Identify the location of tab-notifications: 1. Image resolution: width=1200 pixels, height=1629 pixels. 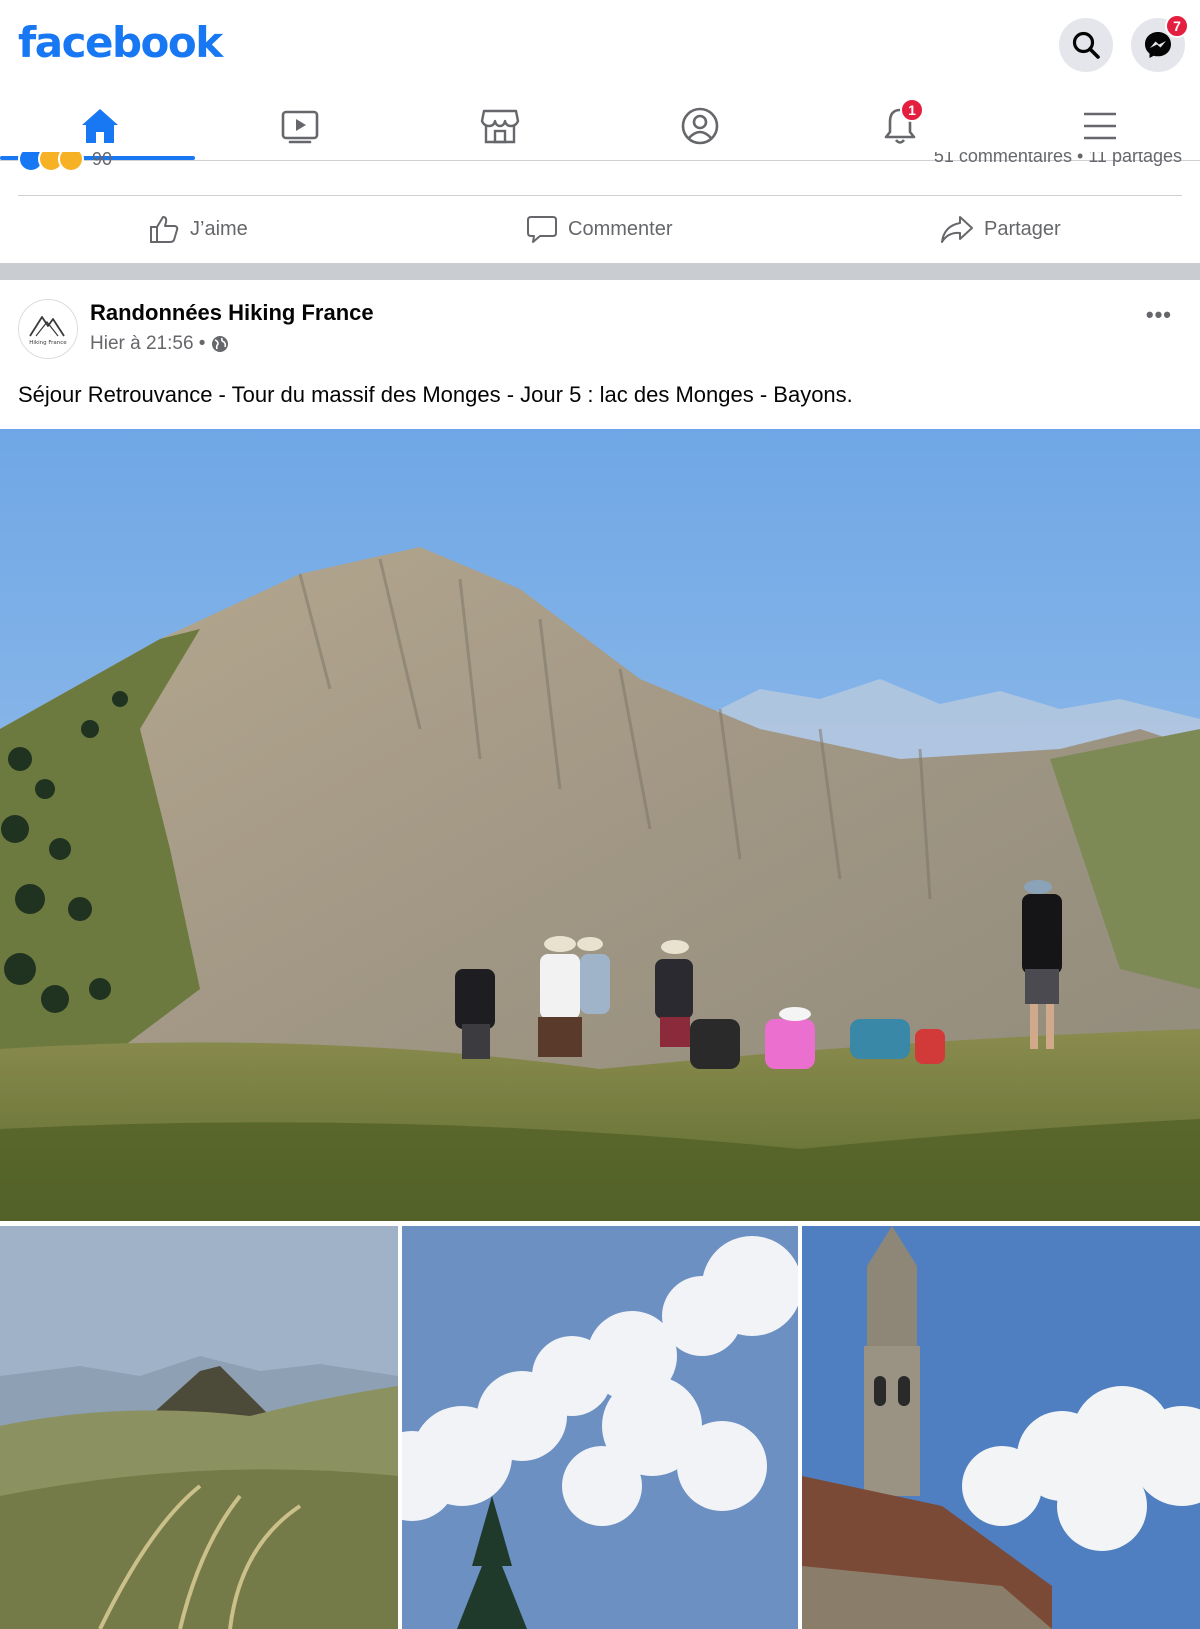
(900, 126).